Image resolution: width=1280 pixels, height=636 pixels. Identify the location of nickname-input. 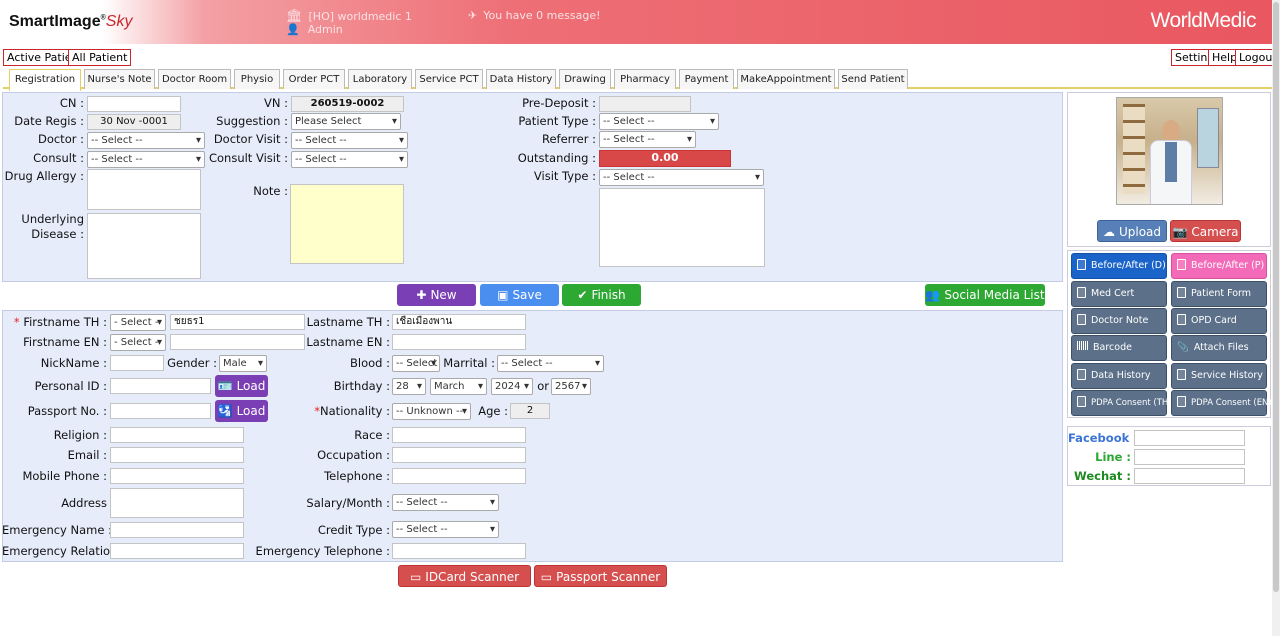
(137, 363).